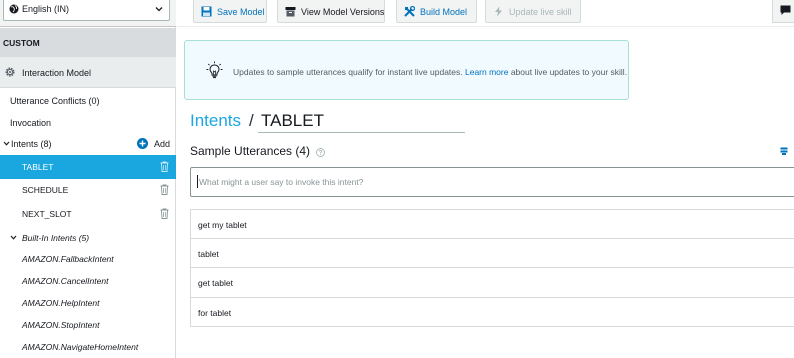 The image size is (794, 358). Describe the element at coordinates (292, 121) in the screenshot. I see `intent-name-field: TABLET` at that location.